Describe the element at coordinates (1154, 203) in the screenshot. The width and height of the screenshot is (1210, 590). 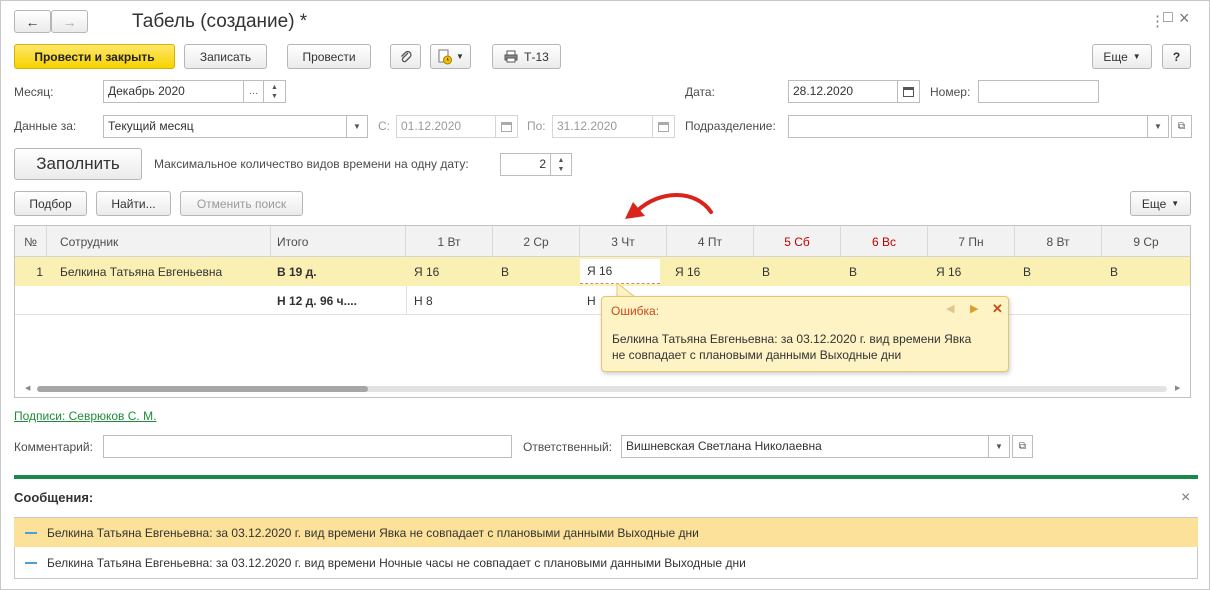
I see `grid-more-label: Еще` at that location.